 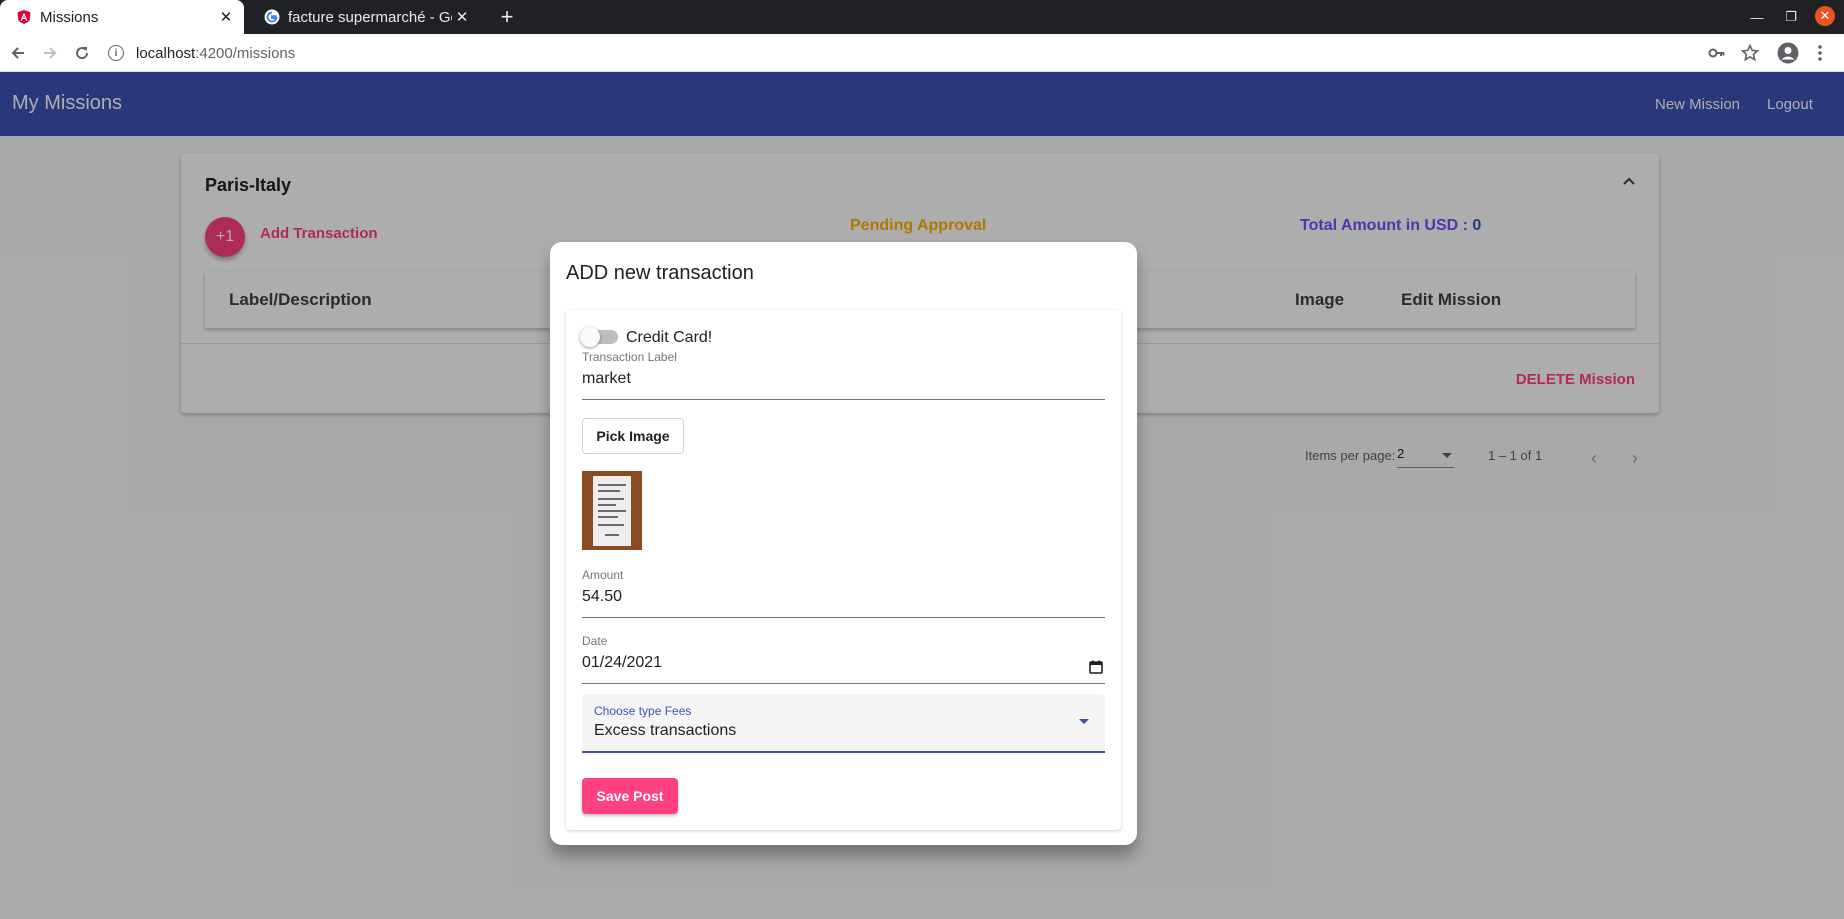 I want to click on tab-title: facture supermarché - Go, so click(x=370, y=17).